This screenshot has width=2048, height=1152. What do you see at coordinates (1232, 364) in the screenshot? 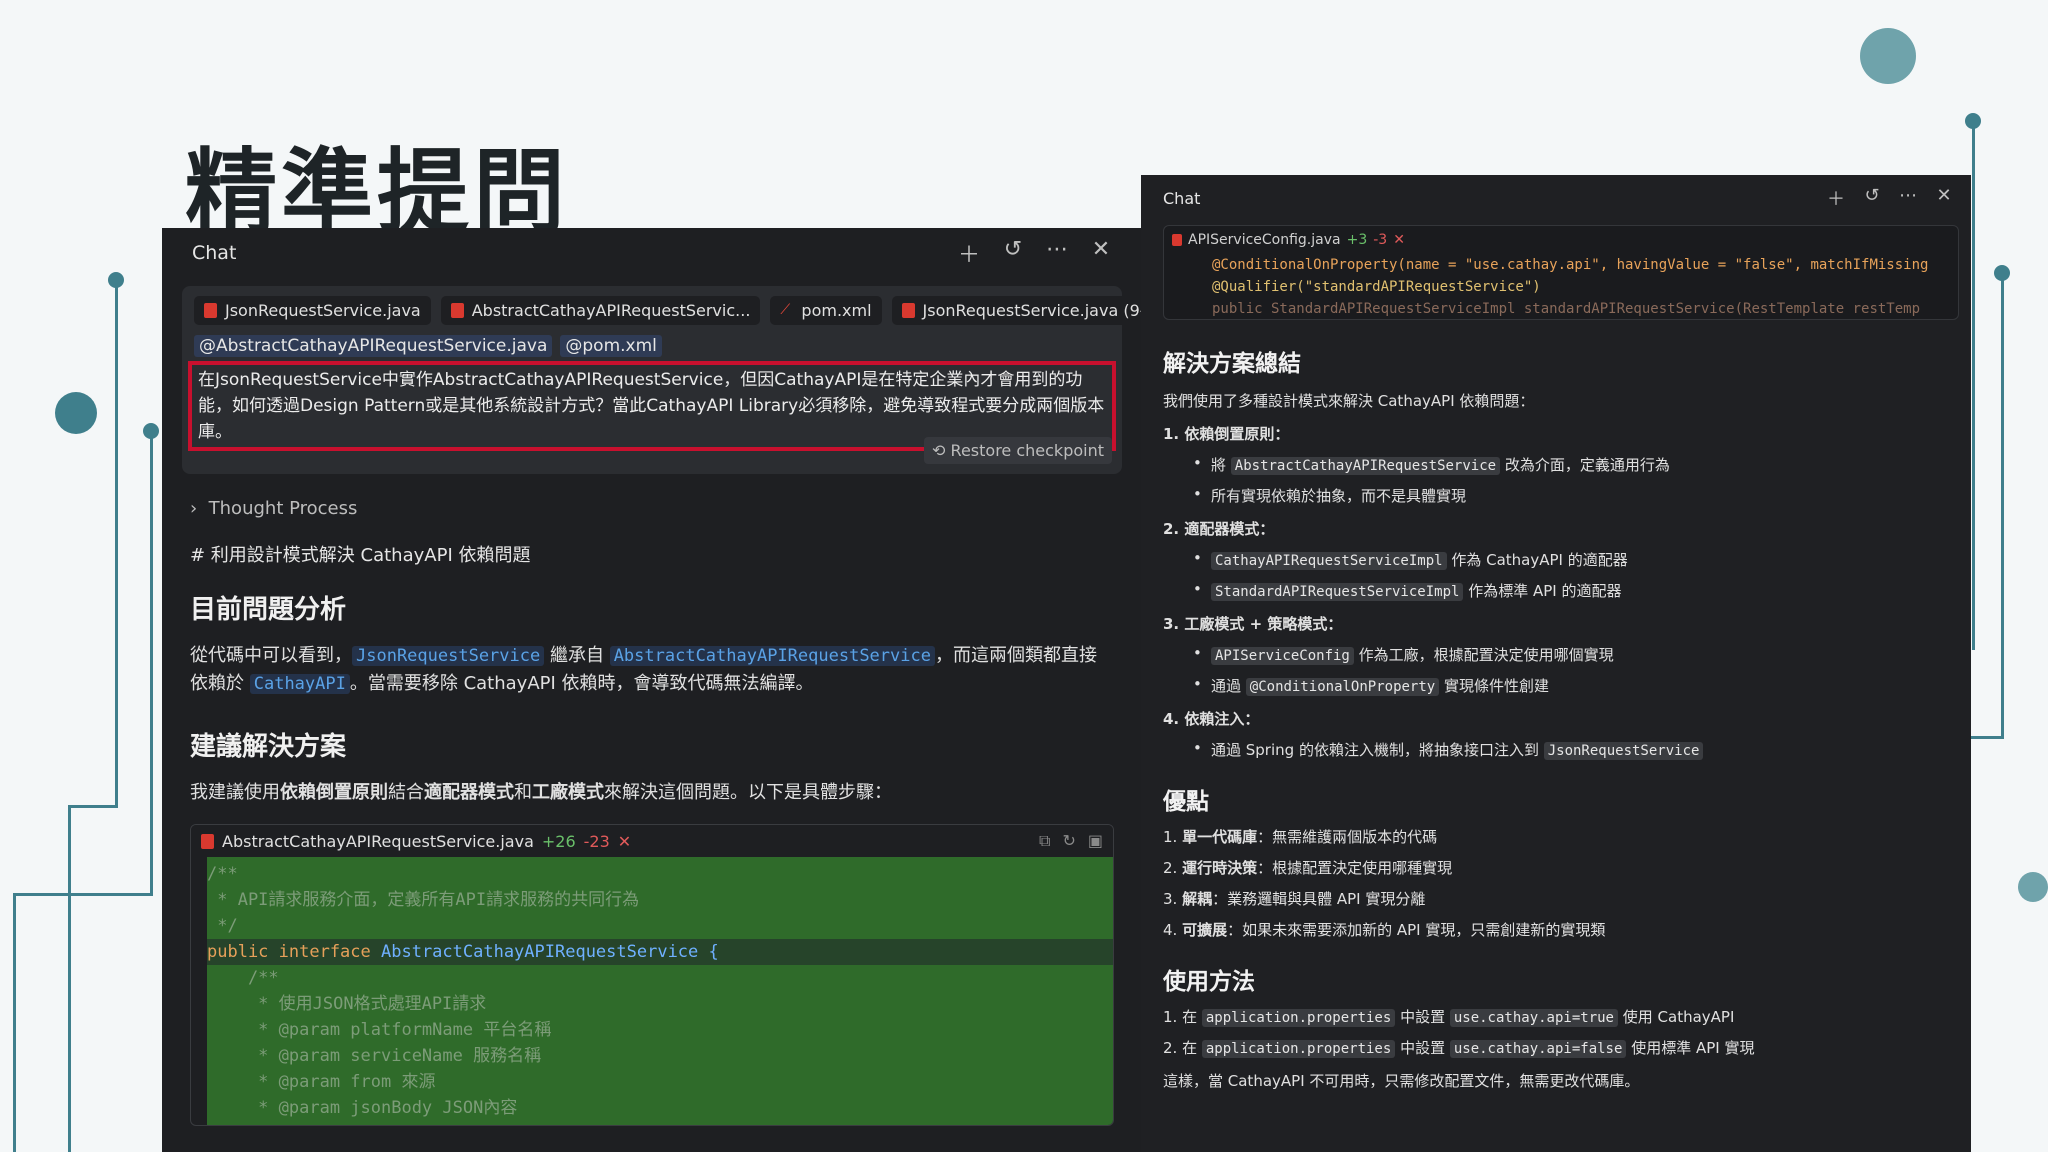
I see `section-heading: 解決方案總結` at bounding box center [1232, 364].